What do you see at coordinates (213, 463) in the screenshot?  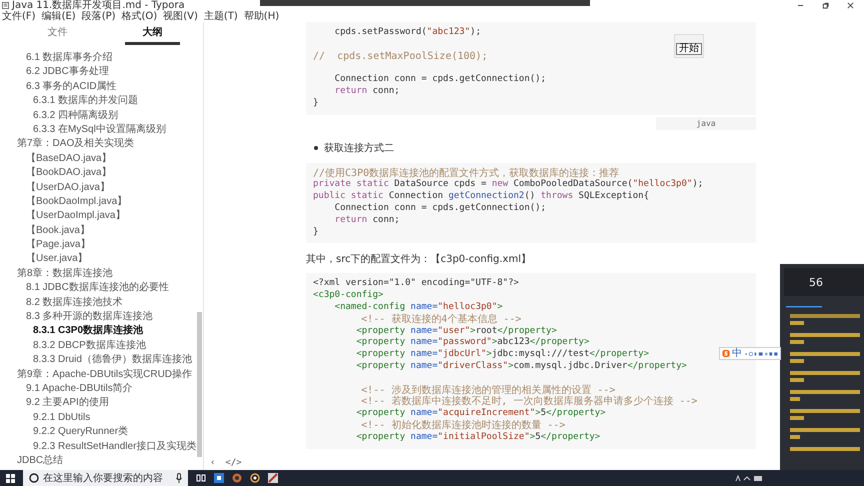 I see `footer-toggle: ‹` at bounding box center [213, 463].